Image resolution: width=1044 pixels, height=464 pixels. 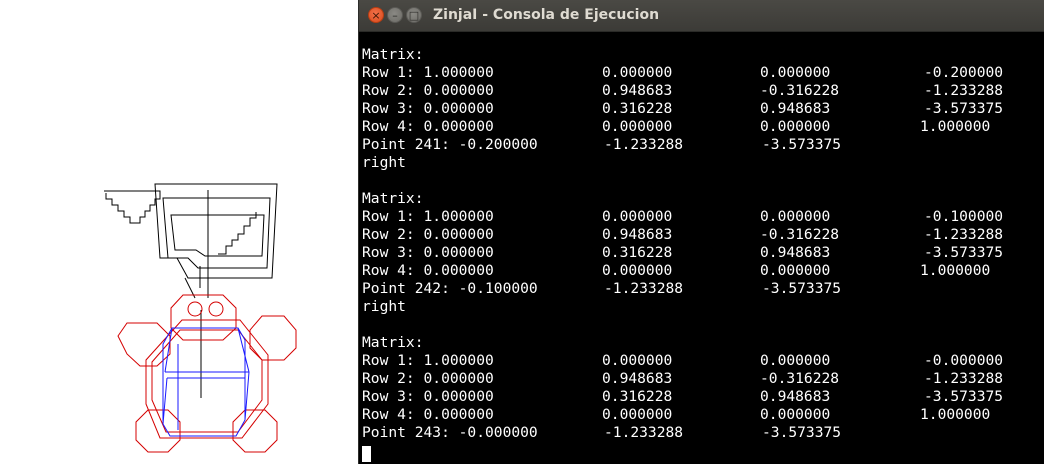 I want to click on wireframe-model, so click(x=200, y=318).